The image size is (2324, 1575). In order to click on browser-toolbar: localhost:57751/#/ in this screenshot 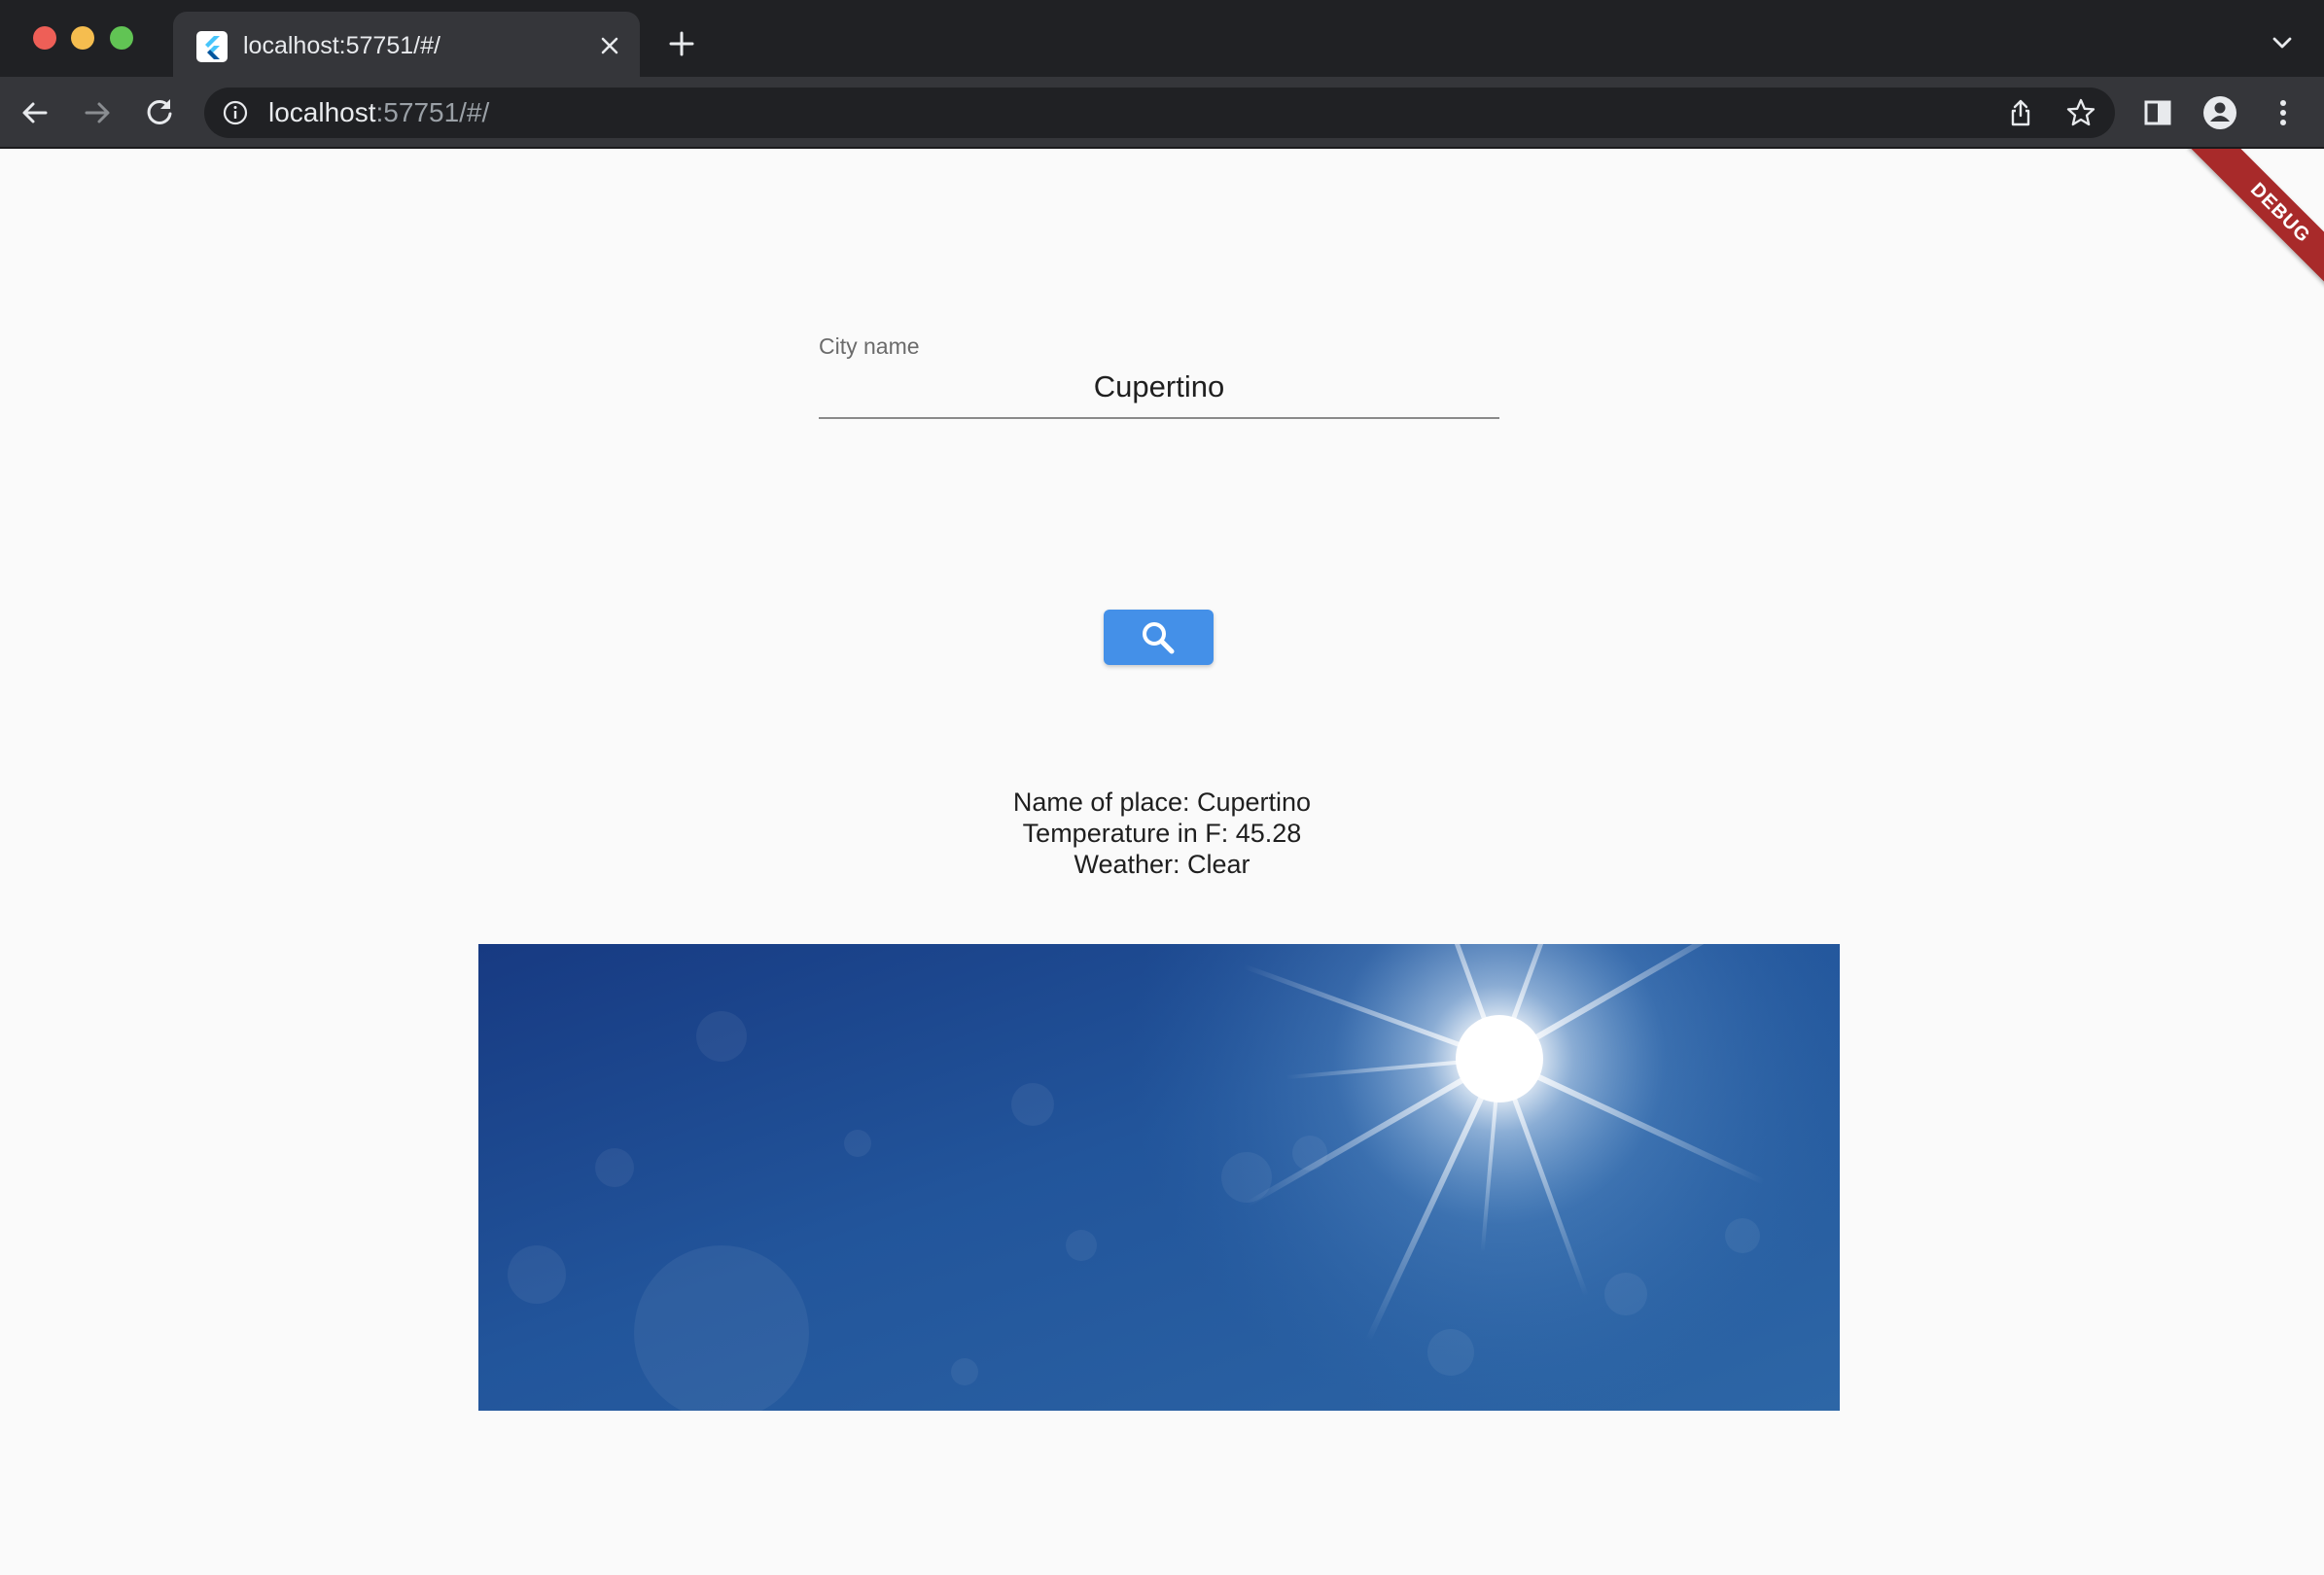, I will do `click(1162, 113)`.